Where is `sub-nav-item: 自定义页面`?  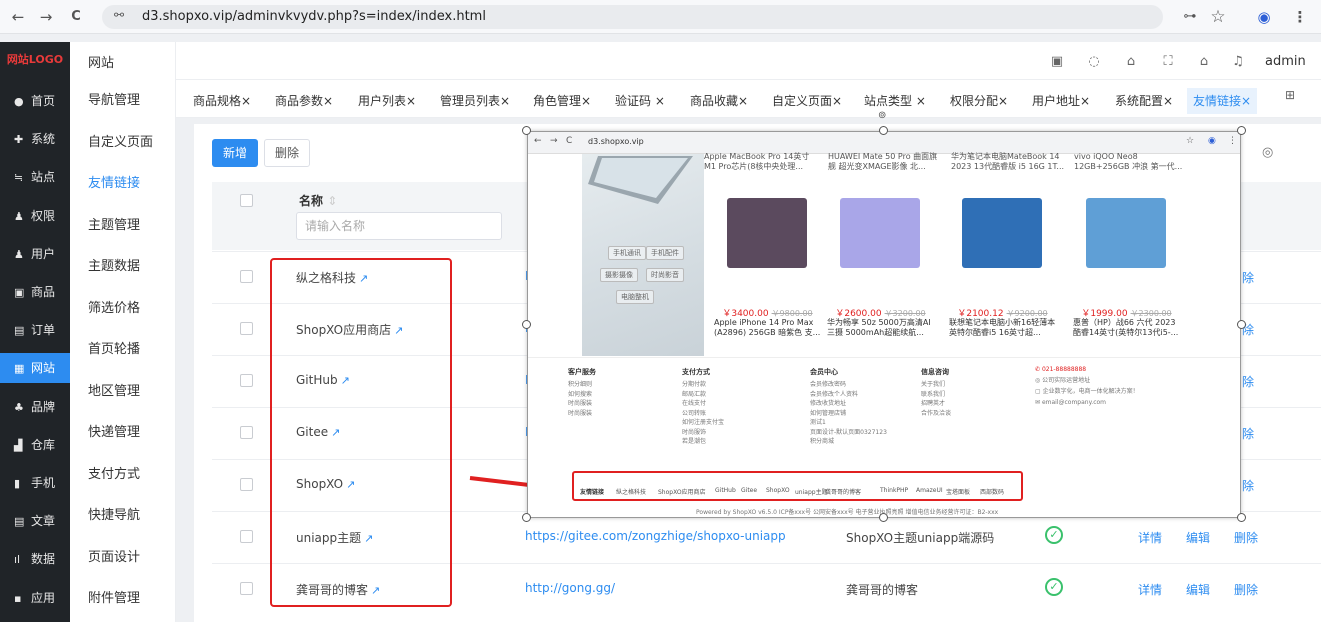
sub-nav-item: 自定义页面 is located at coordinates (123, 143).